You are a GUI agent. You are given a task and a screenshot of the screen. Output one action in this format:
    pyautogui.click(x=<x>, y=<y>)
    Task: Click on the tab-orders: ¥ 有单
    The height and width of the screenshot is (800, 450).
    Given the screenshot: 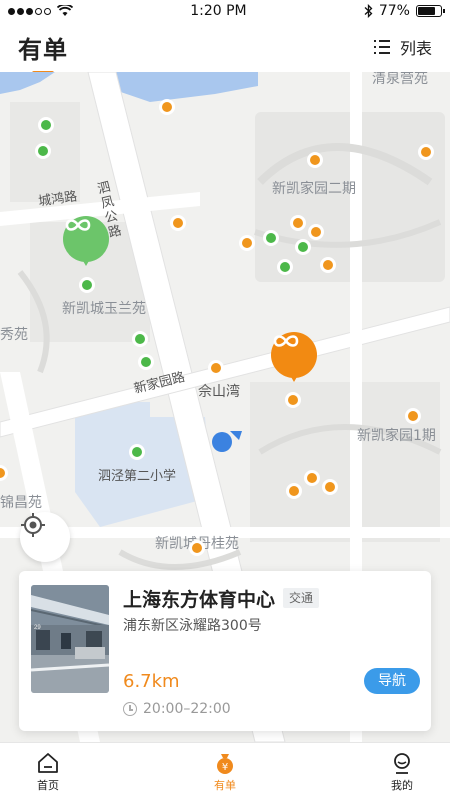 What is the action you would take?
    pyautogui.click(x=225, y=771)
    